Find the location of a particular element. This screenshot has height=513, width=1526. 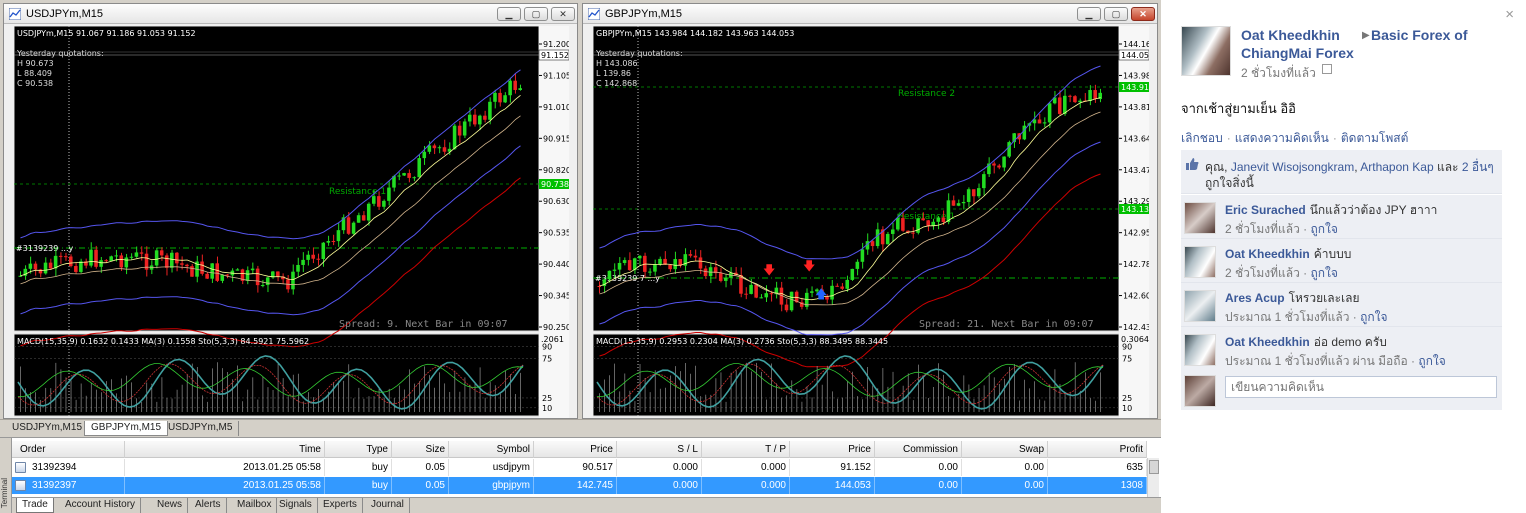

level-label: 75 is located at coordinates (547, 359).